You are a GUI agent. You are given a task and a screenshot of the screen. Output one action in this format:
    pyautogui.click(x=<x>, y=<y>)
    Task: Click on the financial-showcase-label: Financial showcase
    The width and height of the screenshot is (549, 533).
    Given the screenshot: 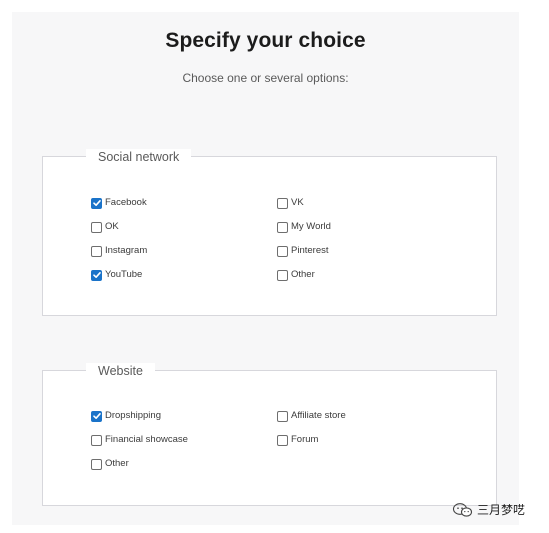 What is the action you would take?
    pyautogui.click(x=146, y=439)
    